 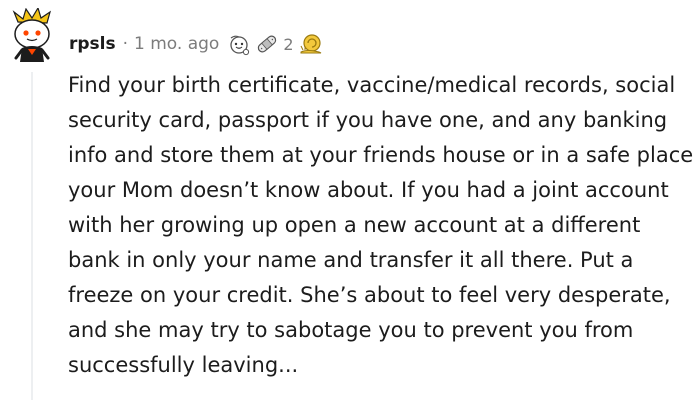 What do you see at coordinates (239, 44) in the screenshot?
I see `wholesome-seal-award-icon` at bounding box center [239, 44].